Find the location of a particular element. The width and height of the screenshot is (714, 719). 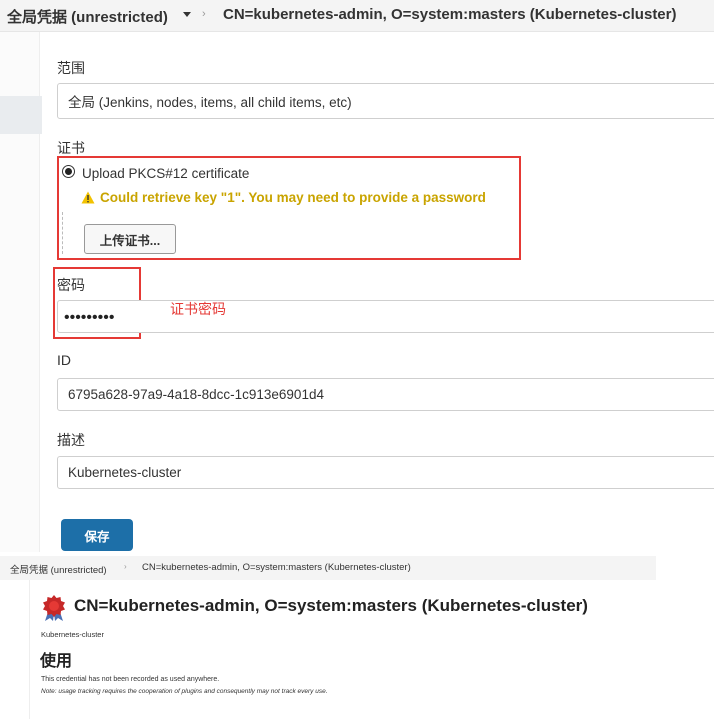

breadcrumb-store: 全局凭据 (unrestricted) is located at coordinates (87, 16).